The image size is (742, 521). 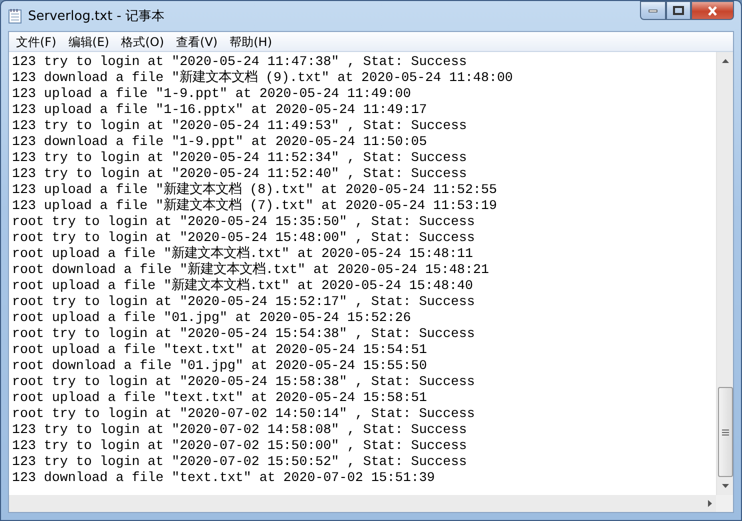 What do you see at coordinates (263, 78) in the screenshot?
I see `log-line: 123 download a file "新建文本文档 (9).txt" at 2020-05-24 11:48:00` at bounding box center [263, 78].